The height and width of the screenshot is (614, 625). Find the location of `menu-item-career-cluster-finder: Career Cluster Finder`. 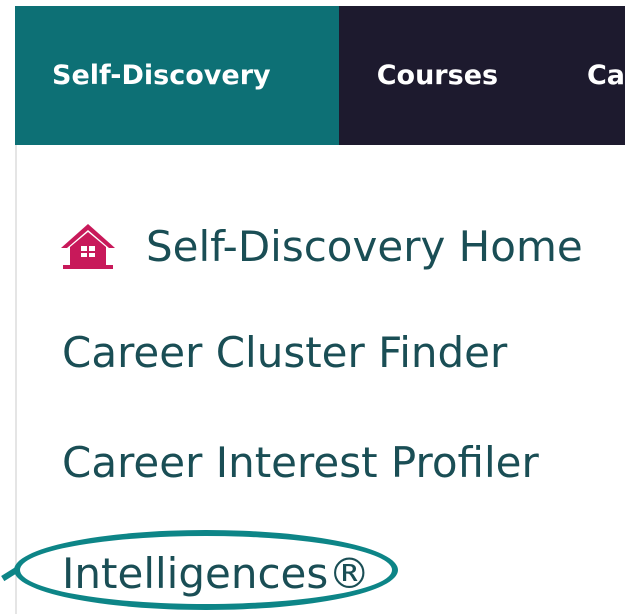

menu-item-career-cluster-finder: Career Cluster Finder is located at coordinates (284, 353).